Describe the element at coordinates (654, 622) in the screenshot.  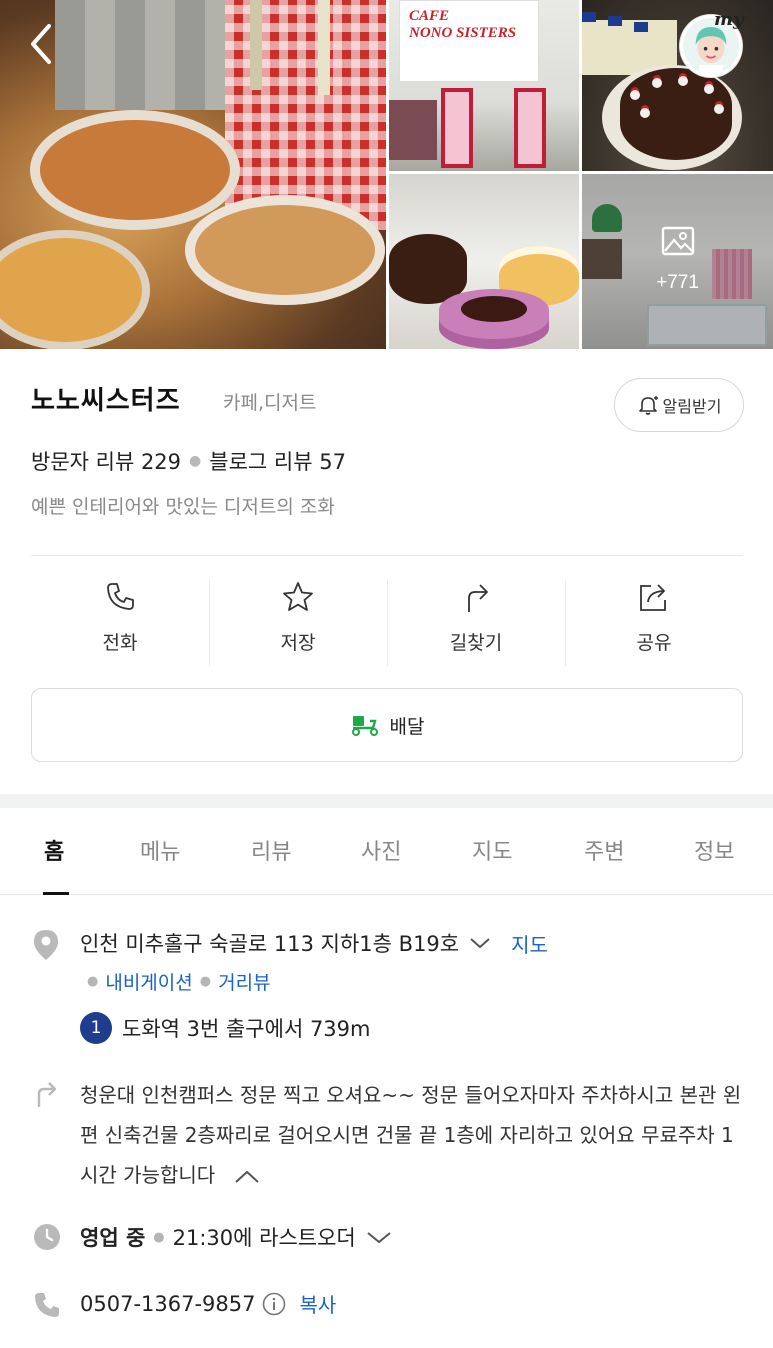
I see `share-button: 공유` at that location.